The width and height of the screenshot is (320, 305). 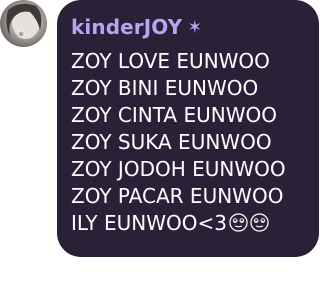 I want to click on message-line: ZOY BINI EUNWOO, so click(x=165, y=88).